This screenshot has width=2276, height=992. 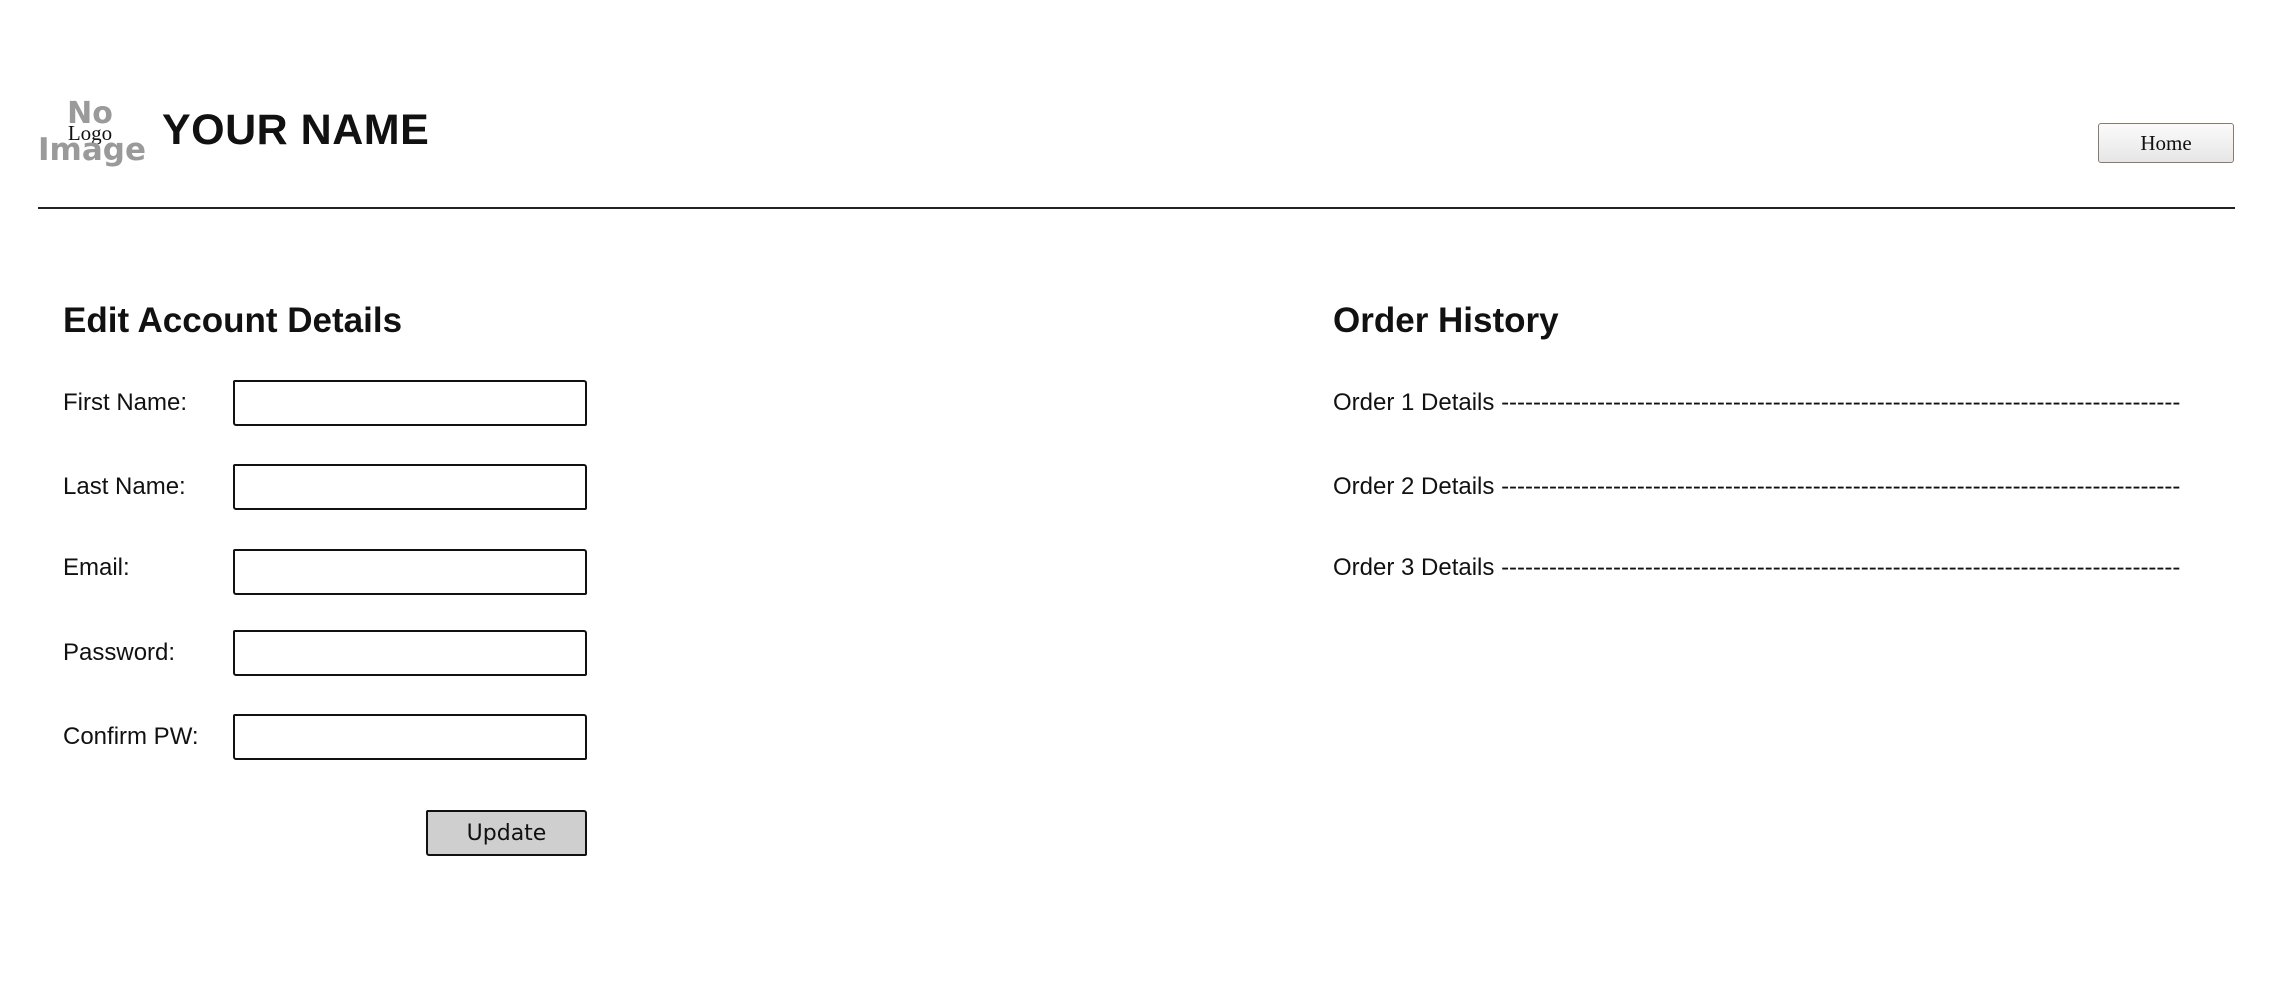 I want to click on update-button: Update, so click(x=506, y=833).